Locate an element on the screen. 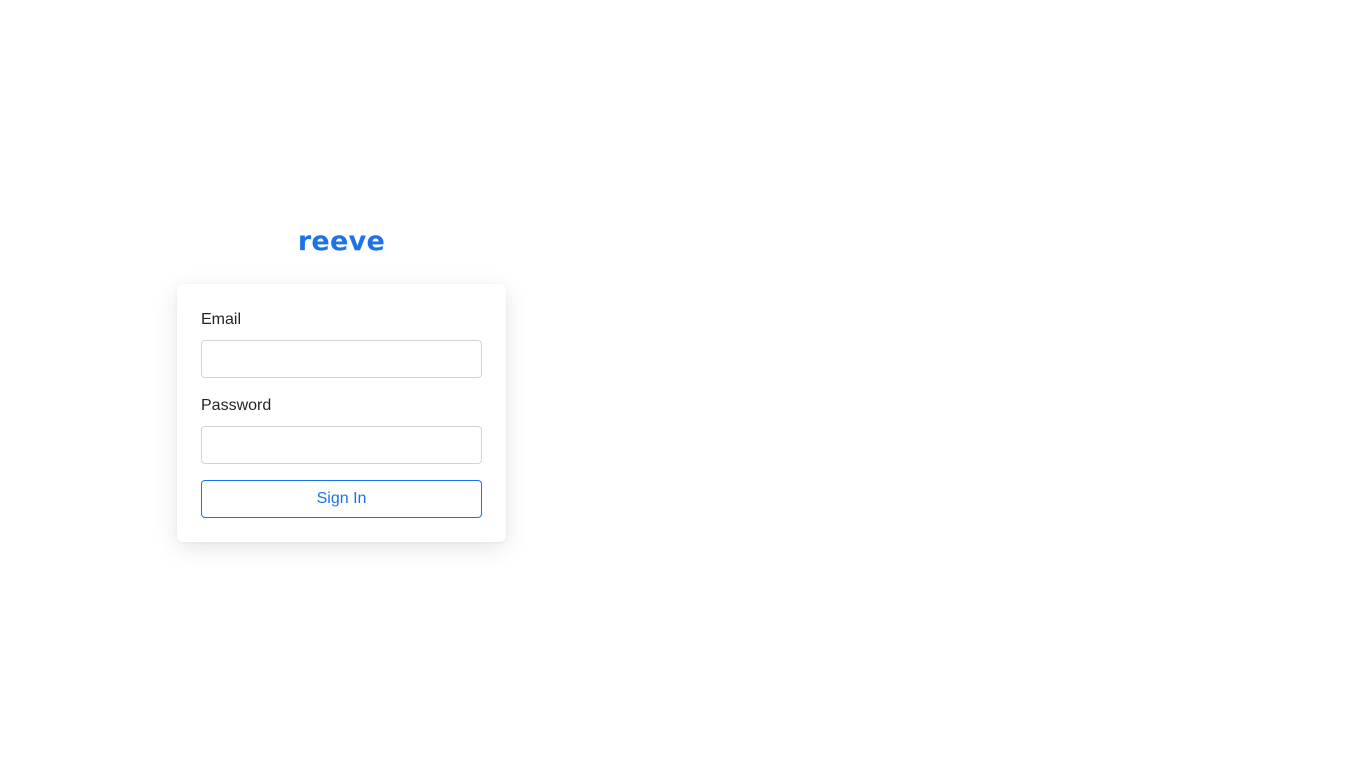 Image resolution: width=1366 pixels, height=768 pixels. brand-logo: reeve is located at coordinates (341, 241).